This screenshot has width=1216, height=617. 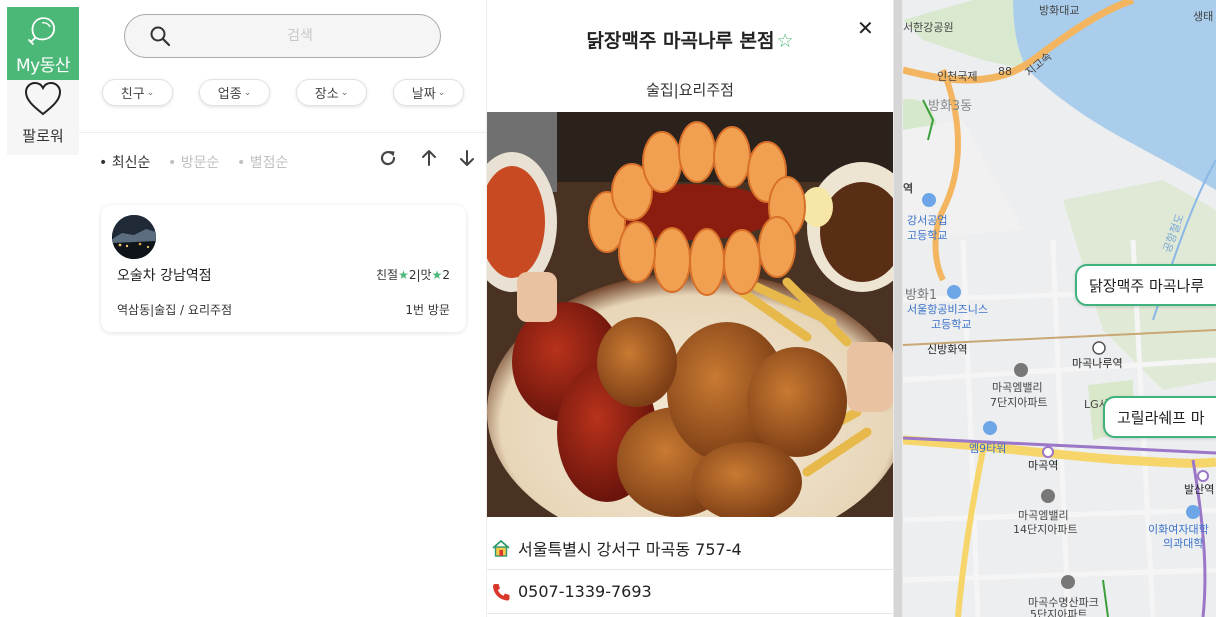 I want to click on close-icon: ✕, so click(x=865, y=28).